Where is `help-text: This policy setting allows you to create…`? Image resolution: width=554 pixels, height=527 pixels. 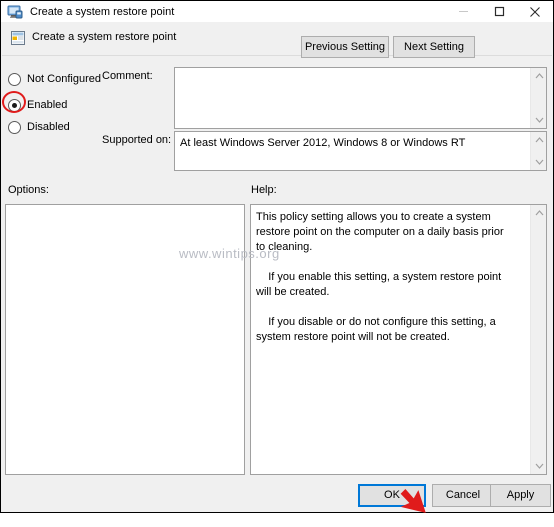 help-text: This policy setting allows you to create… is located at coordinates (380, 277).